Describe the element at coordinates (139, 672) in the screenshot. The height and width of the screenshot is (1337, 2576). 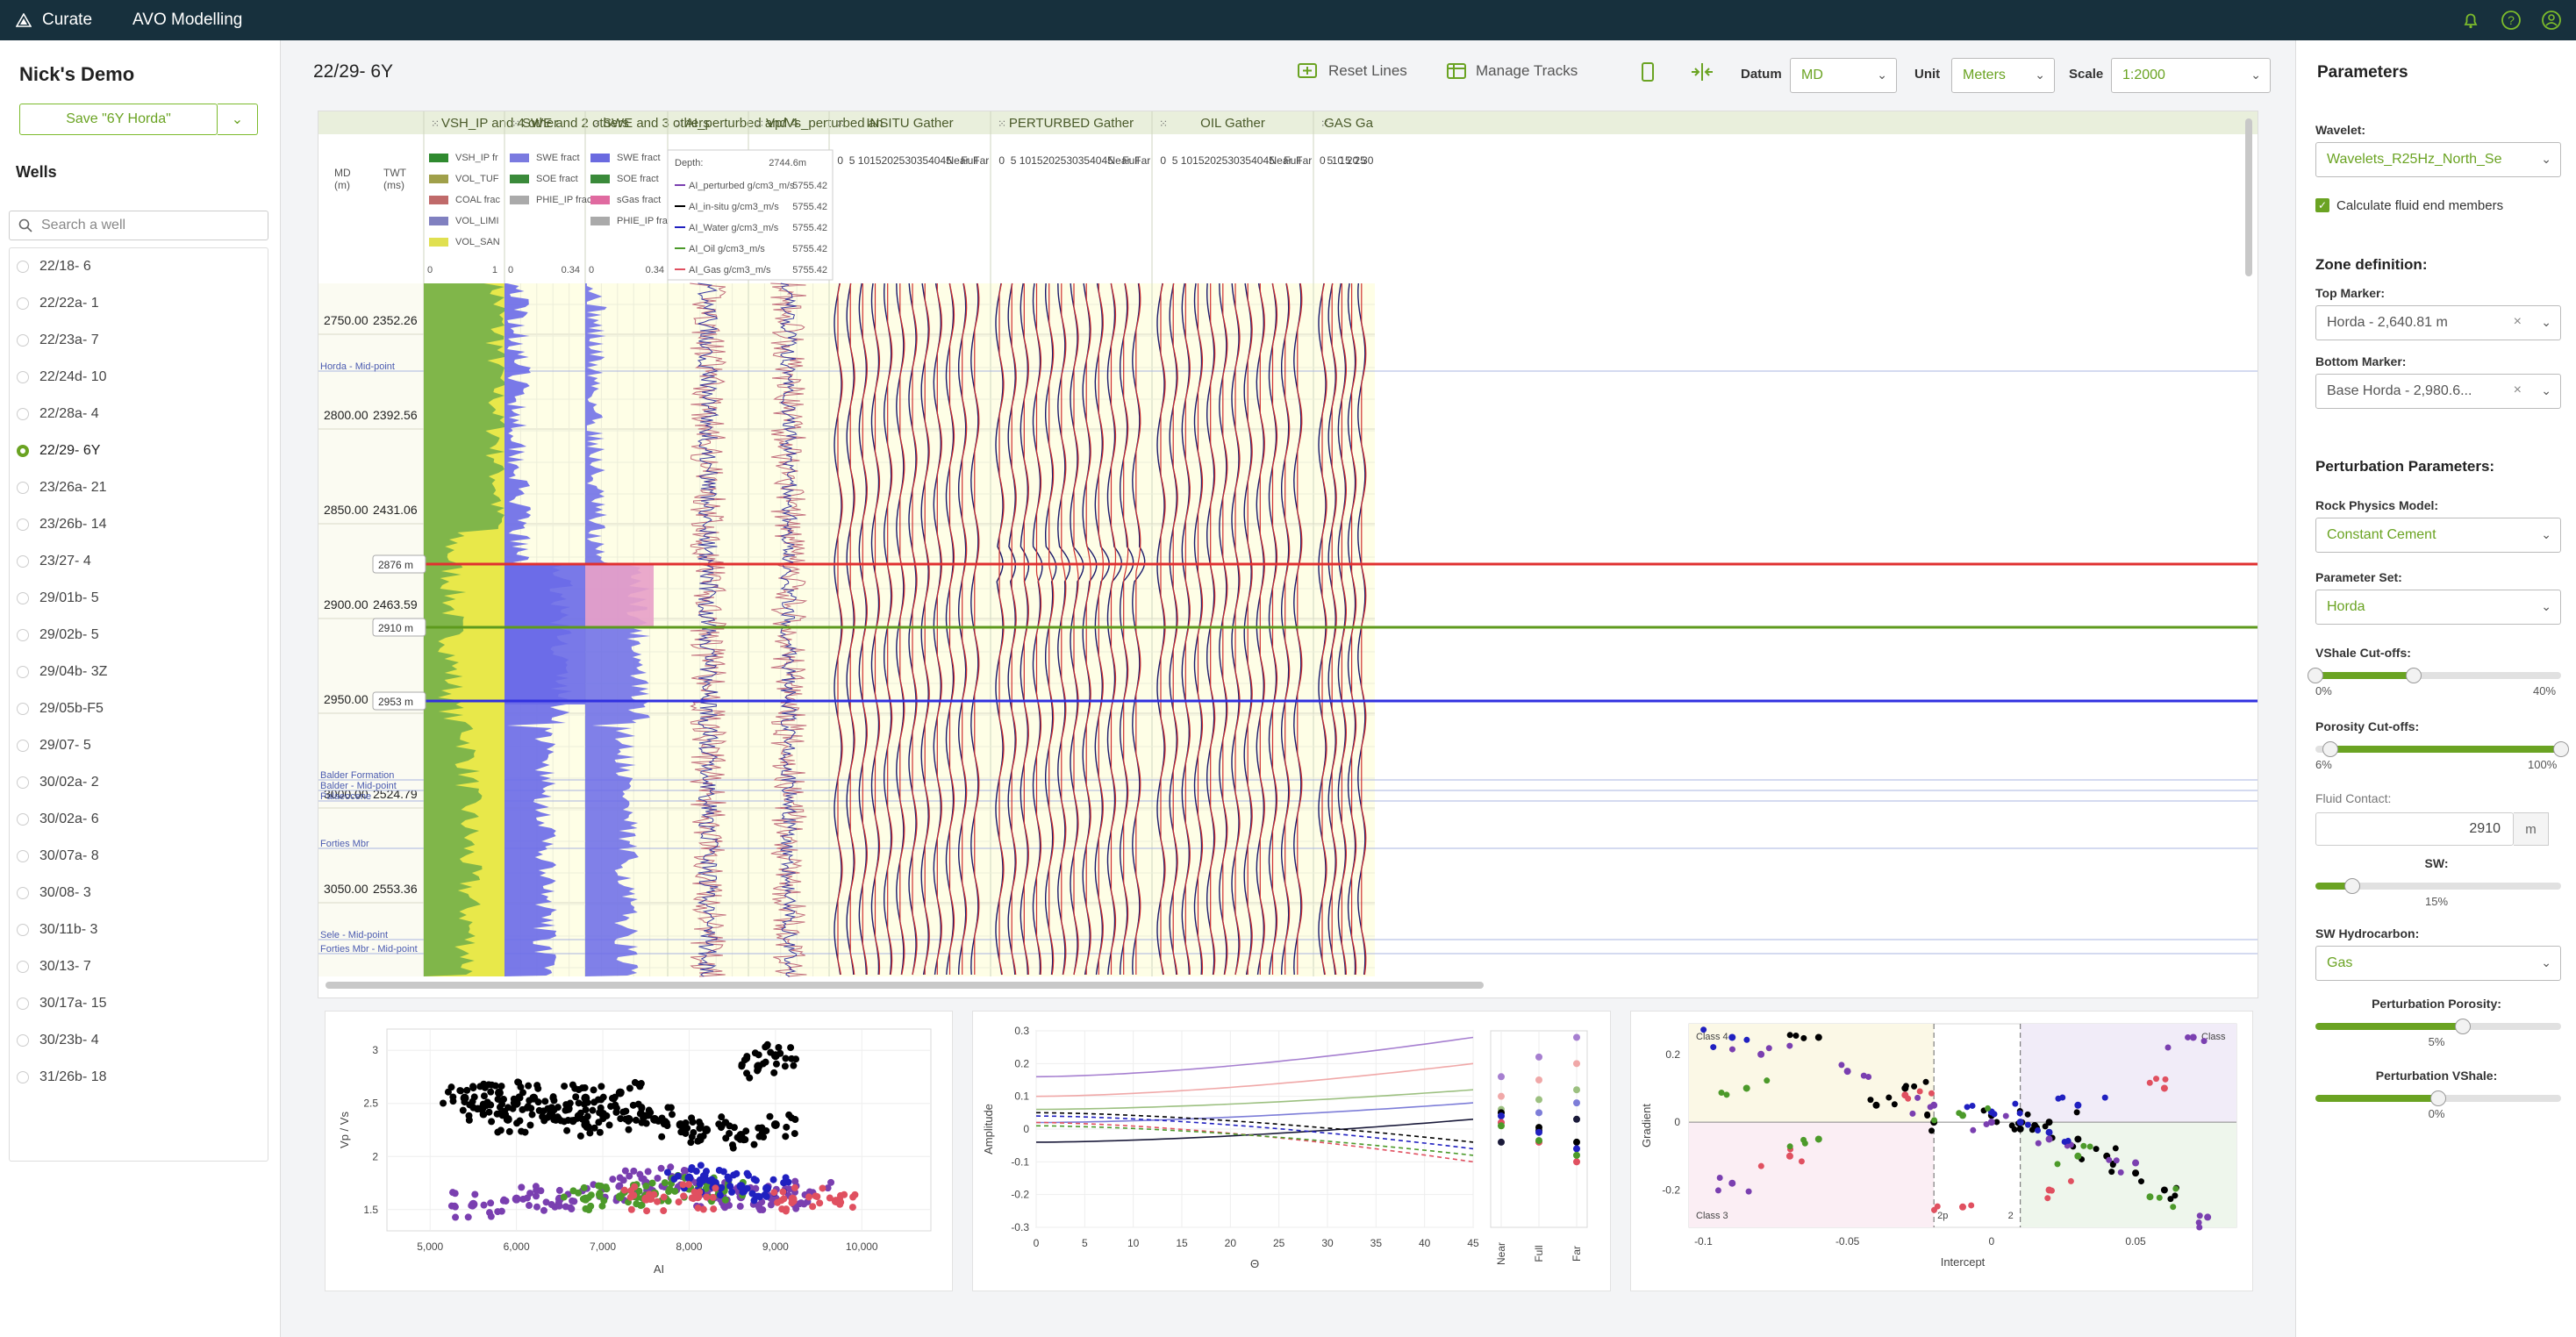
I see `well-item: 29/04b- 3Z` at that location.